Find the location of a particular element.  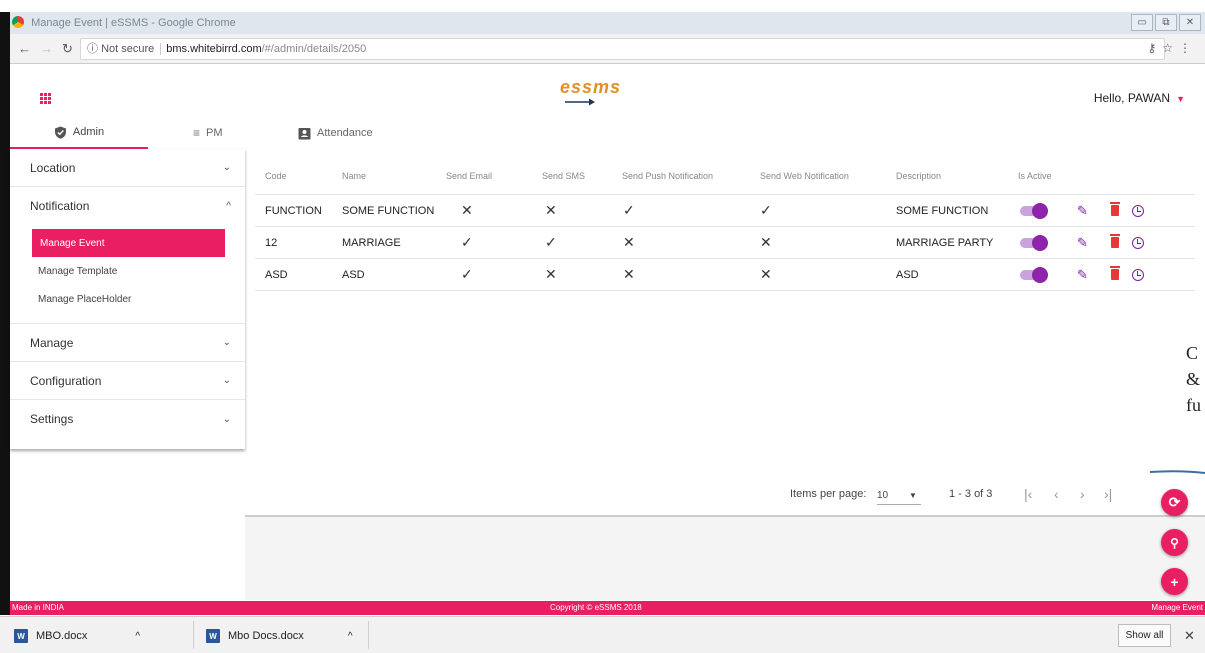

reload-icon: ↻ is located at coordinates (67, 49).